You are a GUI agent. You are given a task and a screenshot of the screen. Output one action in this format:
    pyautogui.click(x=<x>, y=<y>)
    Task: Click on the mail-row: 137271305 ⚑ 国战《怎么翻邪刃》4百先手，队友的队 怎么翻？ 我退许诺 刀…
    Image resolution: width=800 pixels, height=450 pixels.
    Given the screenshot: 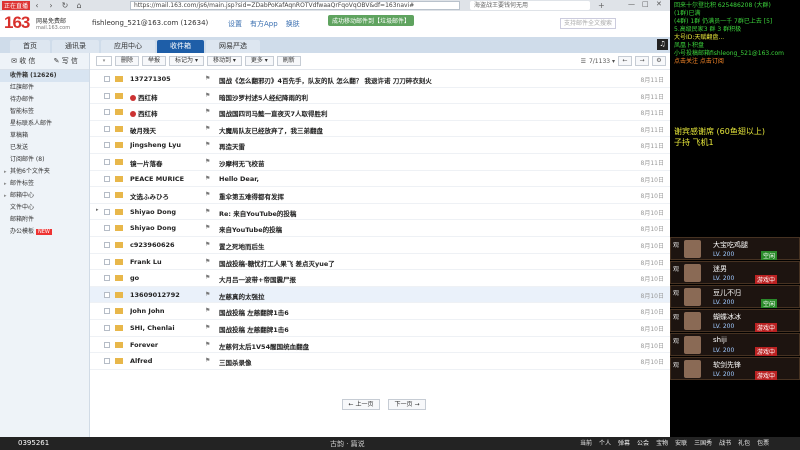 What is the action you would take?
    pyautogui.click(x=380, y=79)
    